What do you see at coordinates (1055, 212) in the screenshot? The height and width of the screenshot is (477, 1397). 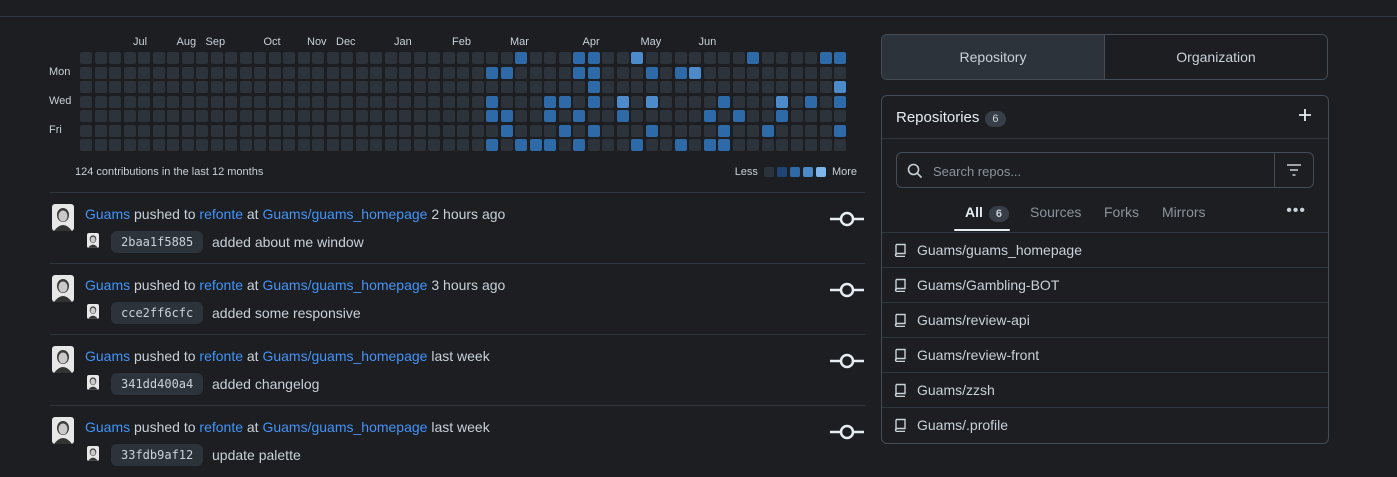 I see `tab-sources: Sources` at bounding box center [1055, 212].